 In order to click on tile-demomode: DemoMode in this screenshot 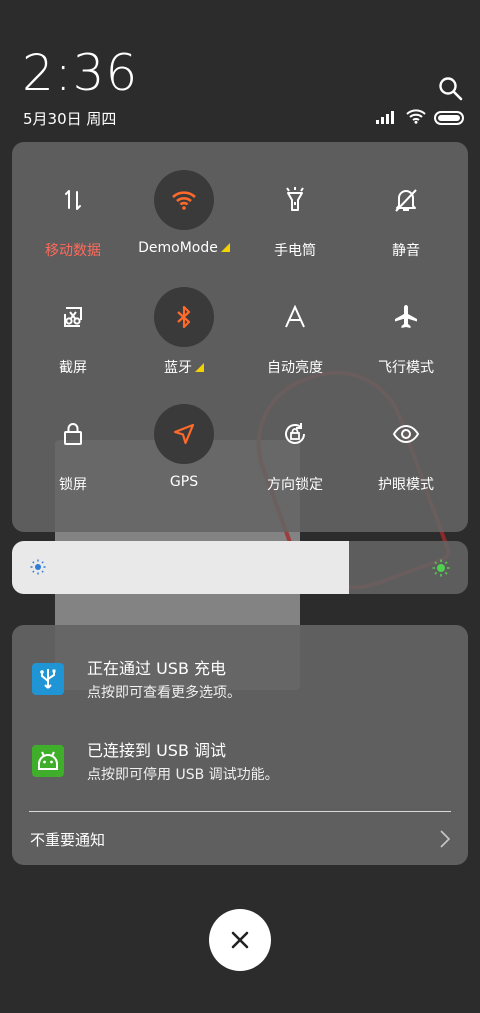, I will do `click(184, 199)`.